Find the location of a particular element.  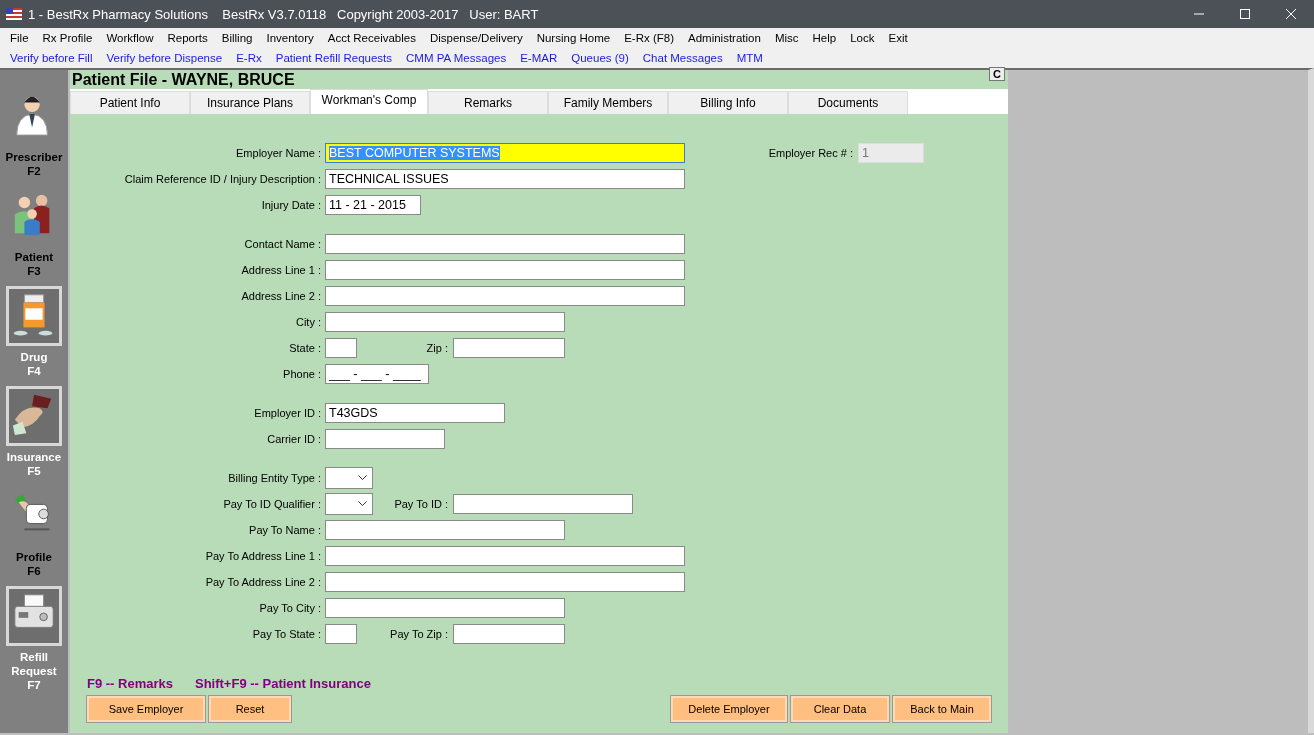

shortcut-key: F2 is located at coordinates (34, 171).